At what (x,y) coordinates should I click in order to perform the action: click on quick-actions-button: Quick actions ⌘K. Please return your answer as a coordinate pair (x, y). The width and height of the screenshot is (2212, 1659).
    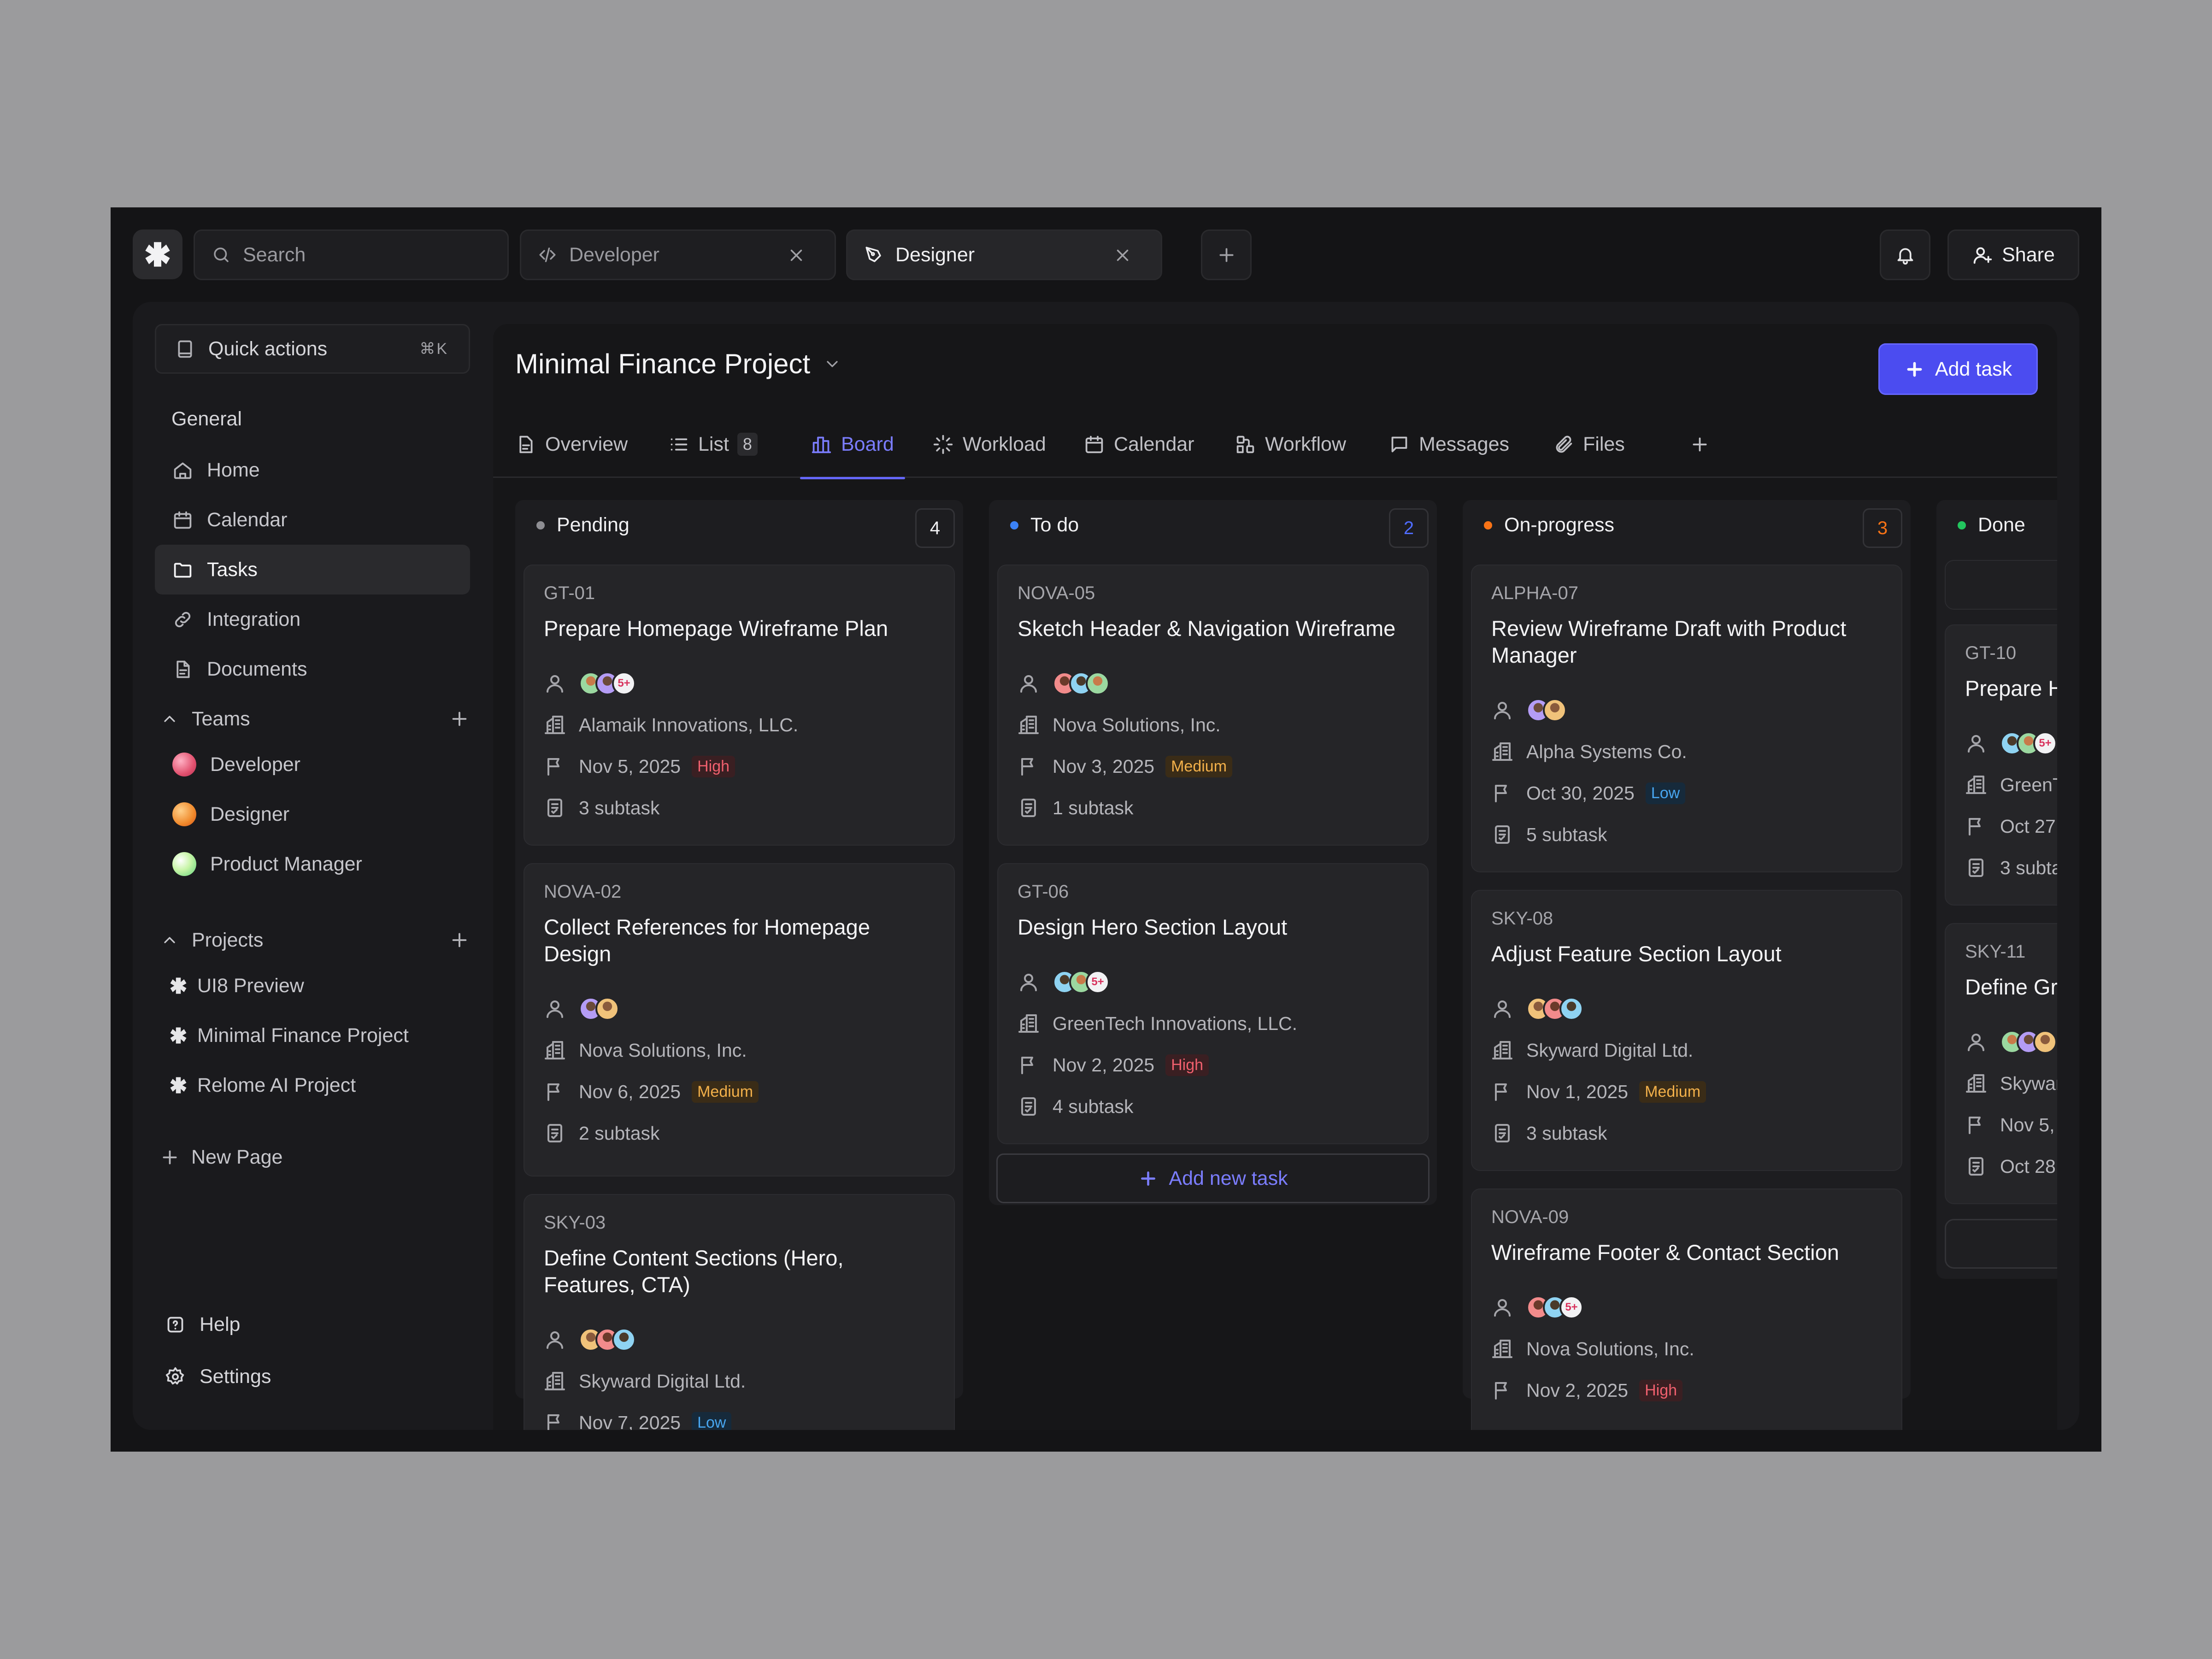
    Looking at the image, I should click on (312, 349).